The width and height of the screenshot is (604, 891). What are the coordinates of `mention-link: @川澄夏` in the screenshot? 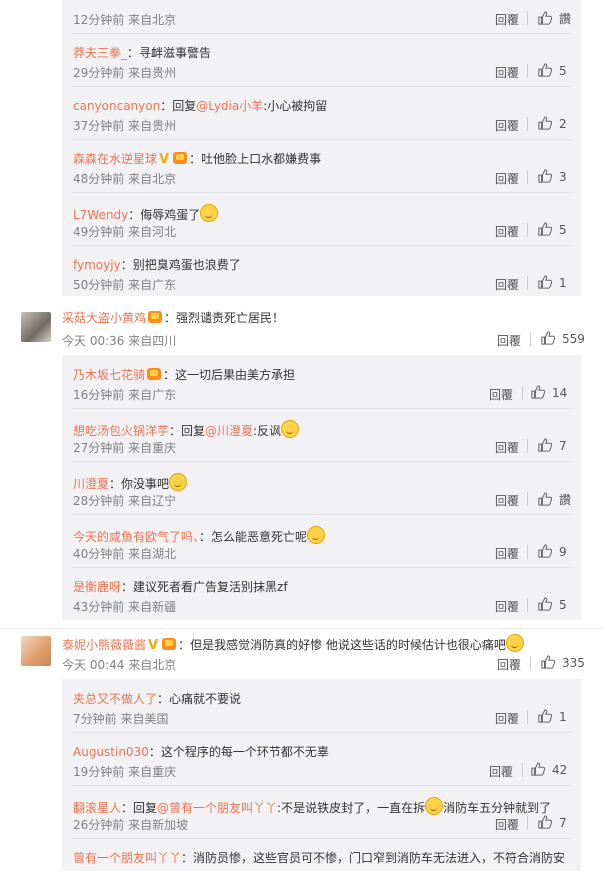 It's located at (229, 431).